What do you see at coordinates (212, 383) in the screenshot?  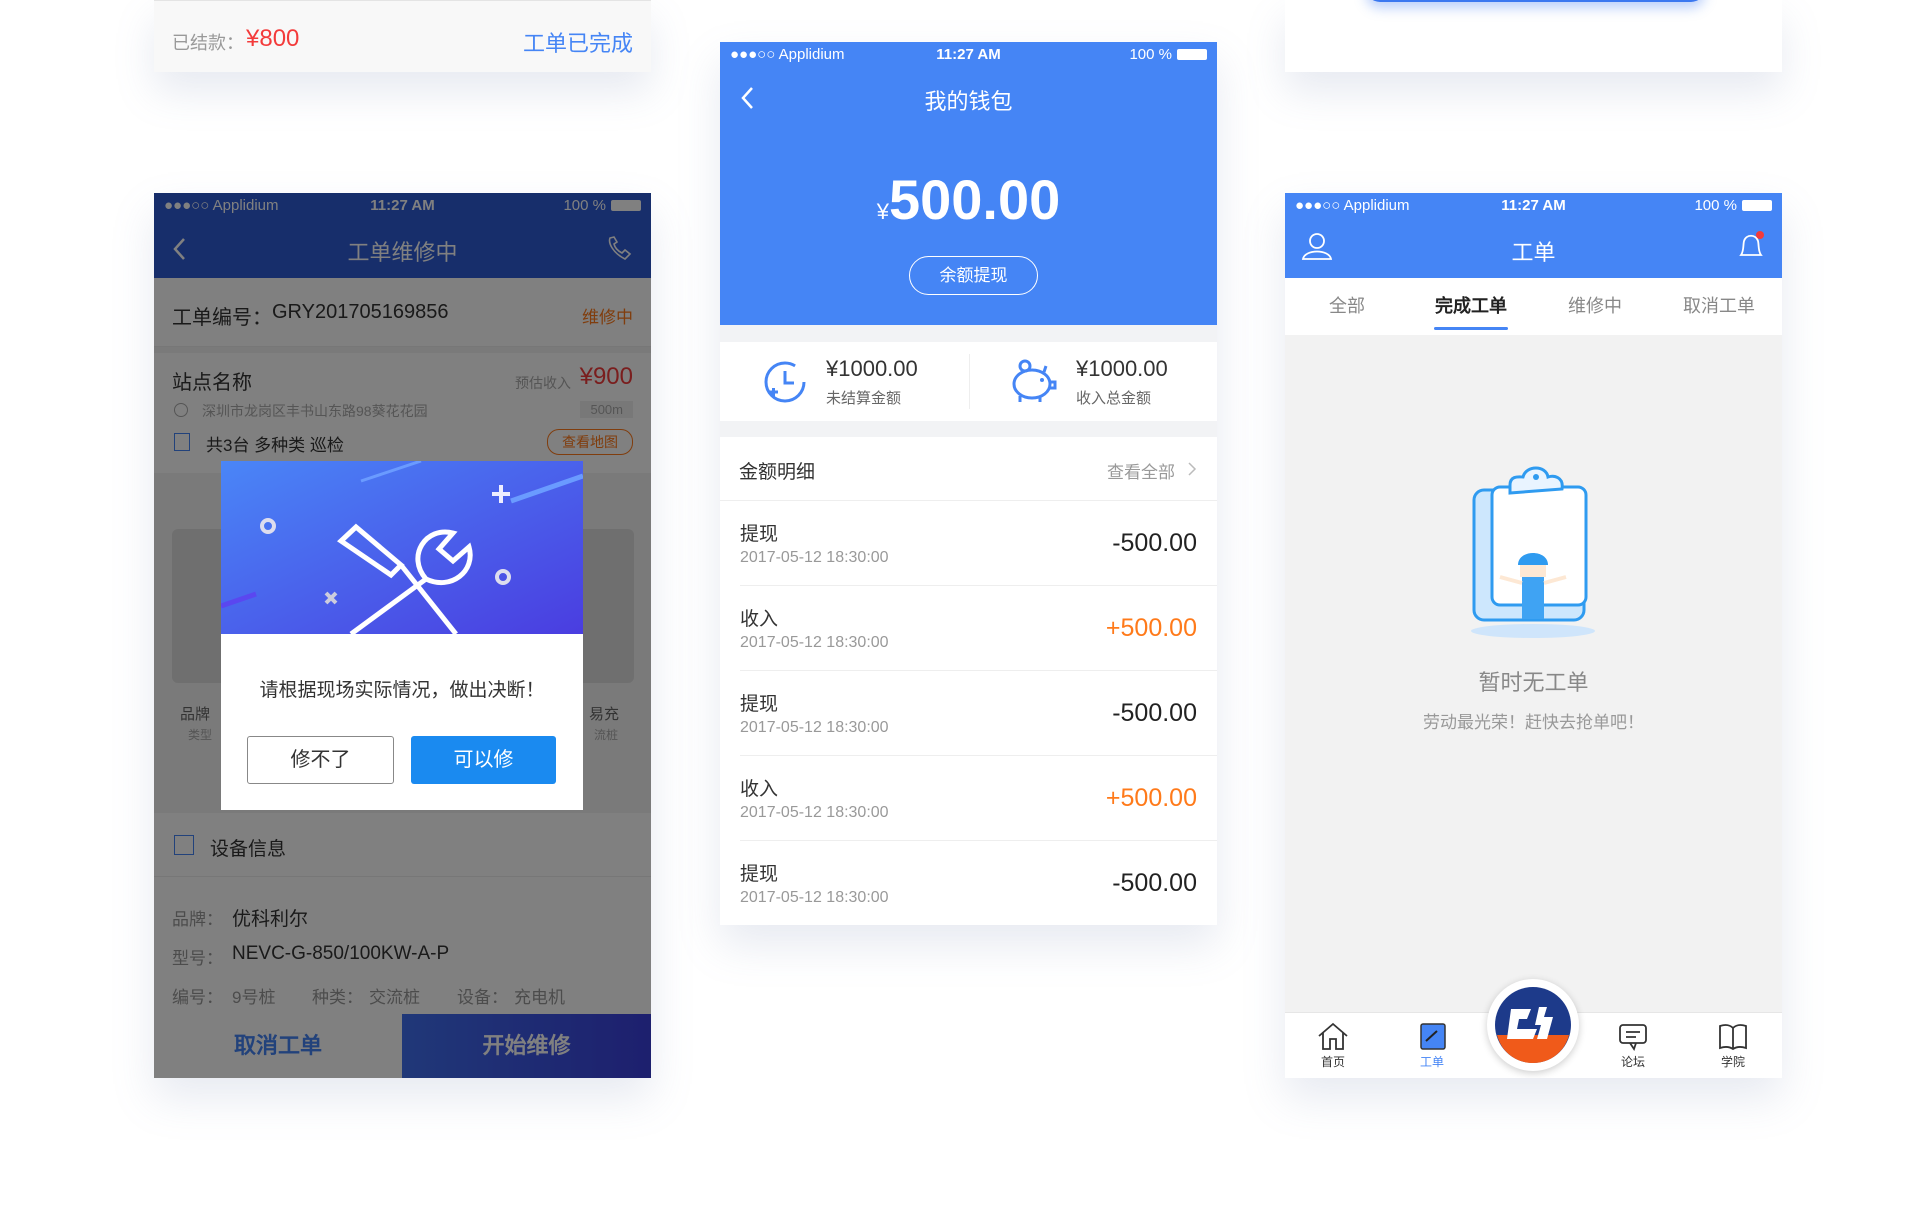 I see `station-name: 站点名称` at bounding box center [212, 383].